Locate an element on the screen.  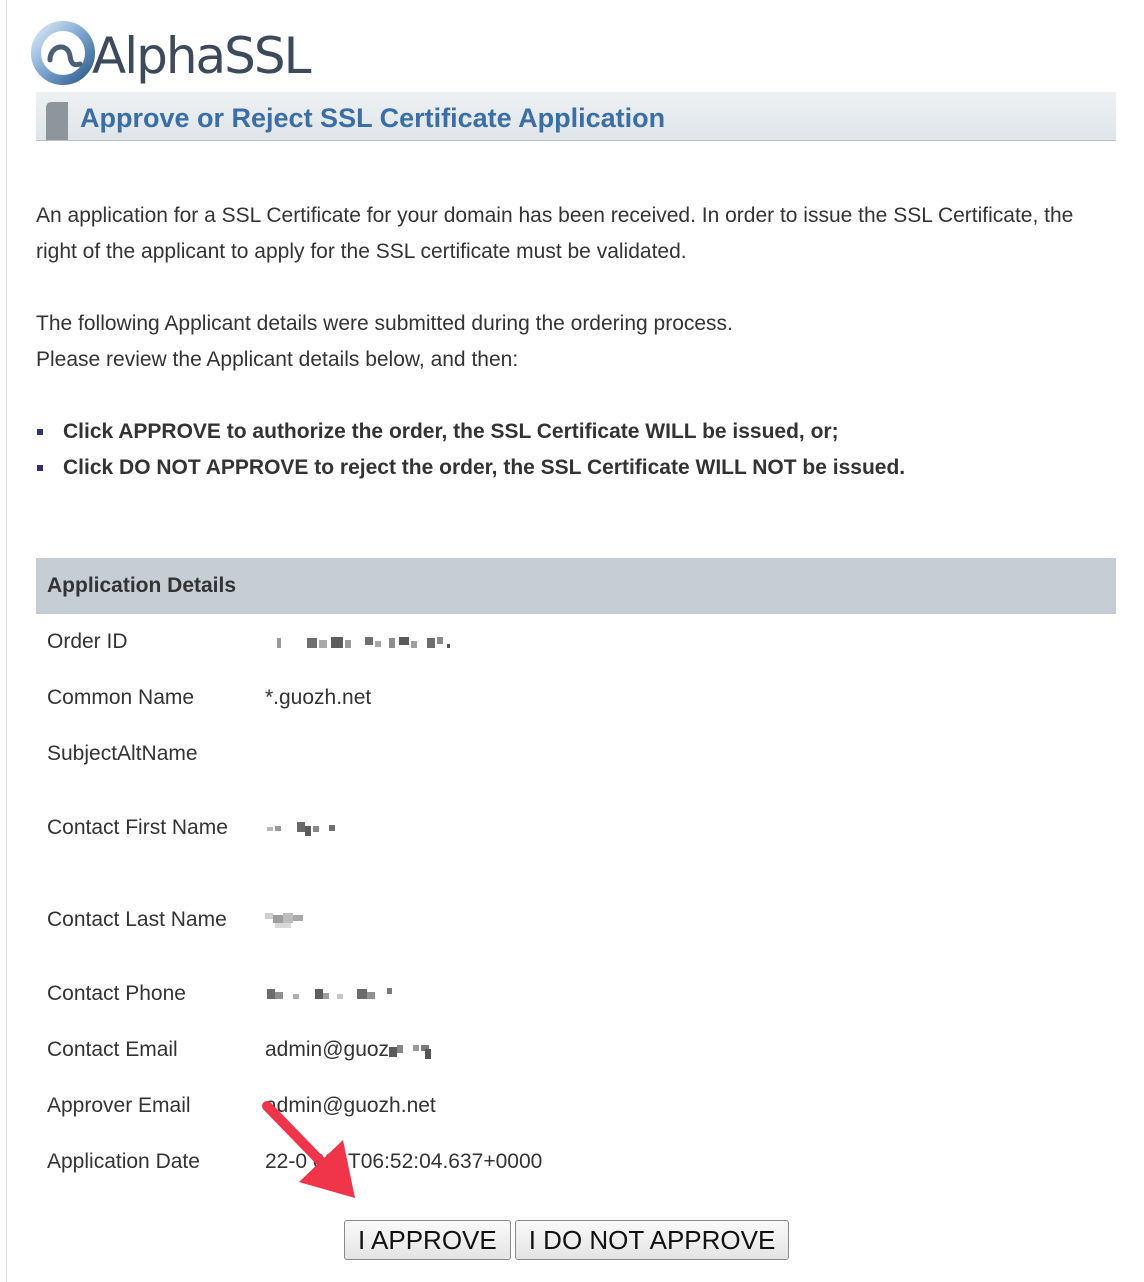
contact-first-name-value is located at coordinates (685, 828).